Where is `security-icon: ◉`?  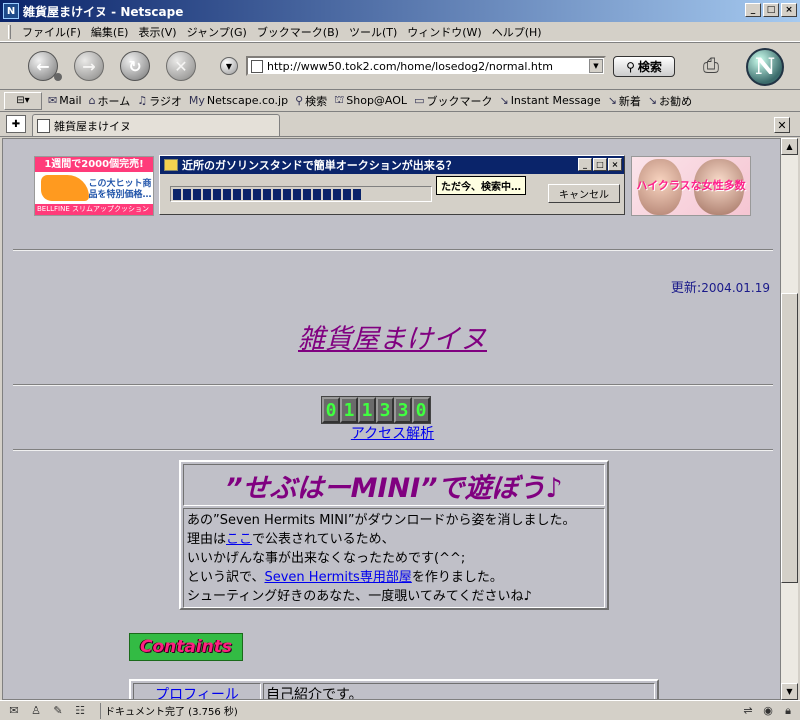
security-icon: ◉ is located at coordinates (768, 711).